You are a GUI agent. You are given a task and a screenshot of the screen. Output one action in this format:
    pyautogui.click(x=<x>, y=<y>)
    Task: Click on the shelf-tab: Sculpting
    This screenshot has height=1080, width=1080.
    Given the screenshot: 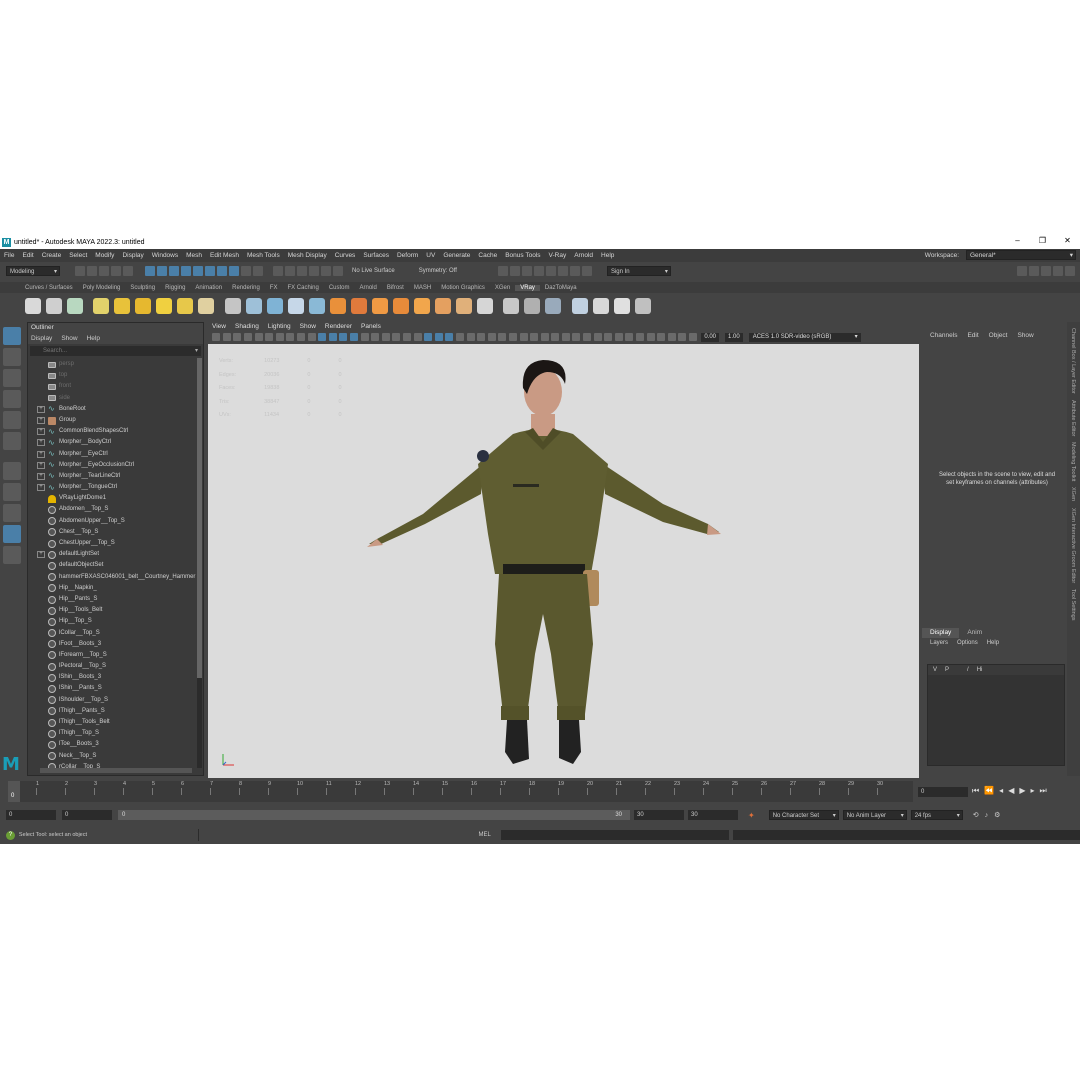 What is the action you would take?
    pyautogui.click(x=142, y=288)
    